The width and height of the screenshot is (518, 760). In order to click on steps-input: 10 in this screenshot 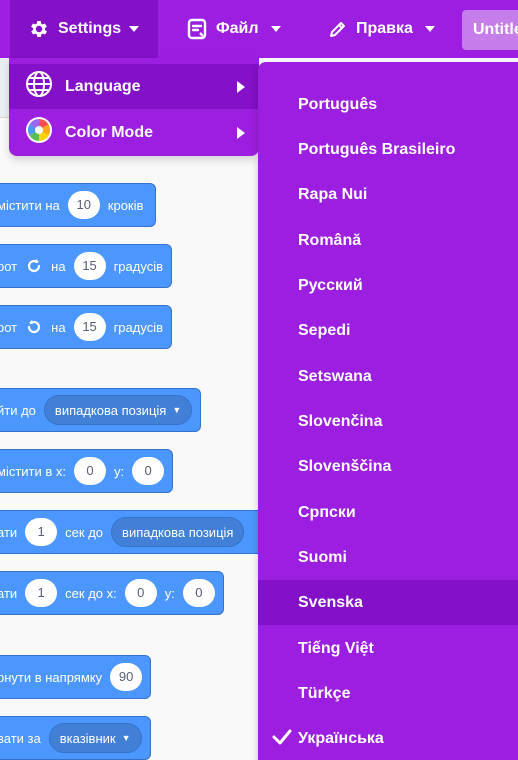, I will do `click(83, 205)`.